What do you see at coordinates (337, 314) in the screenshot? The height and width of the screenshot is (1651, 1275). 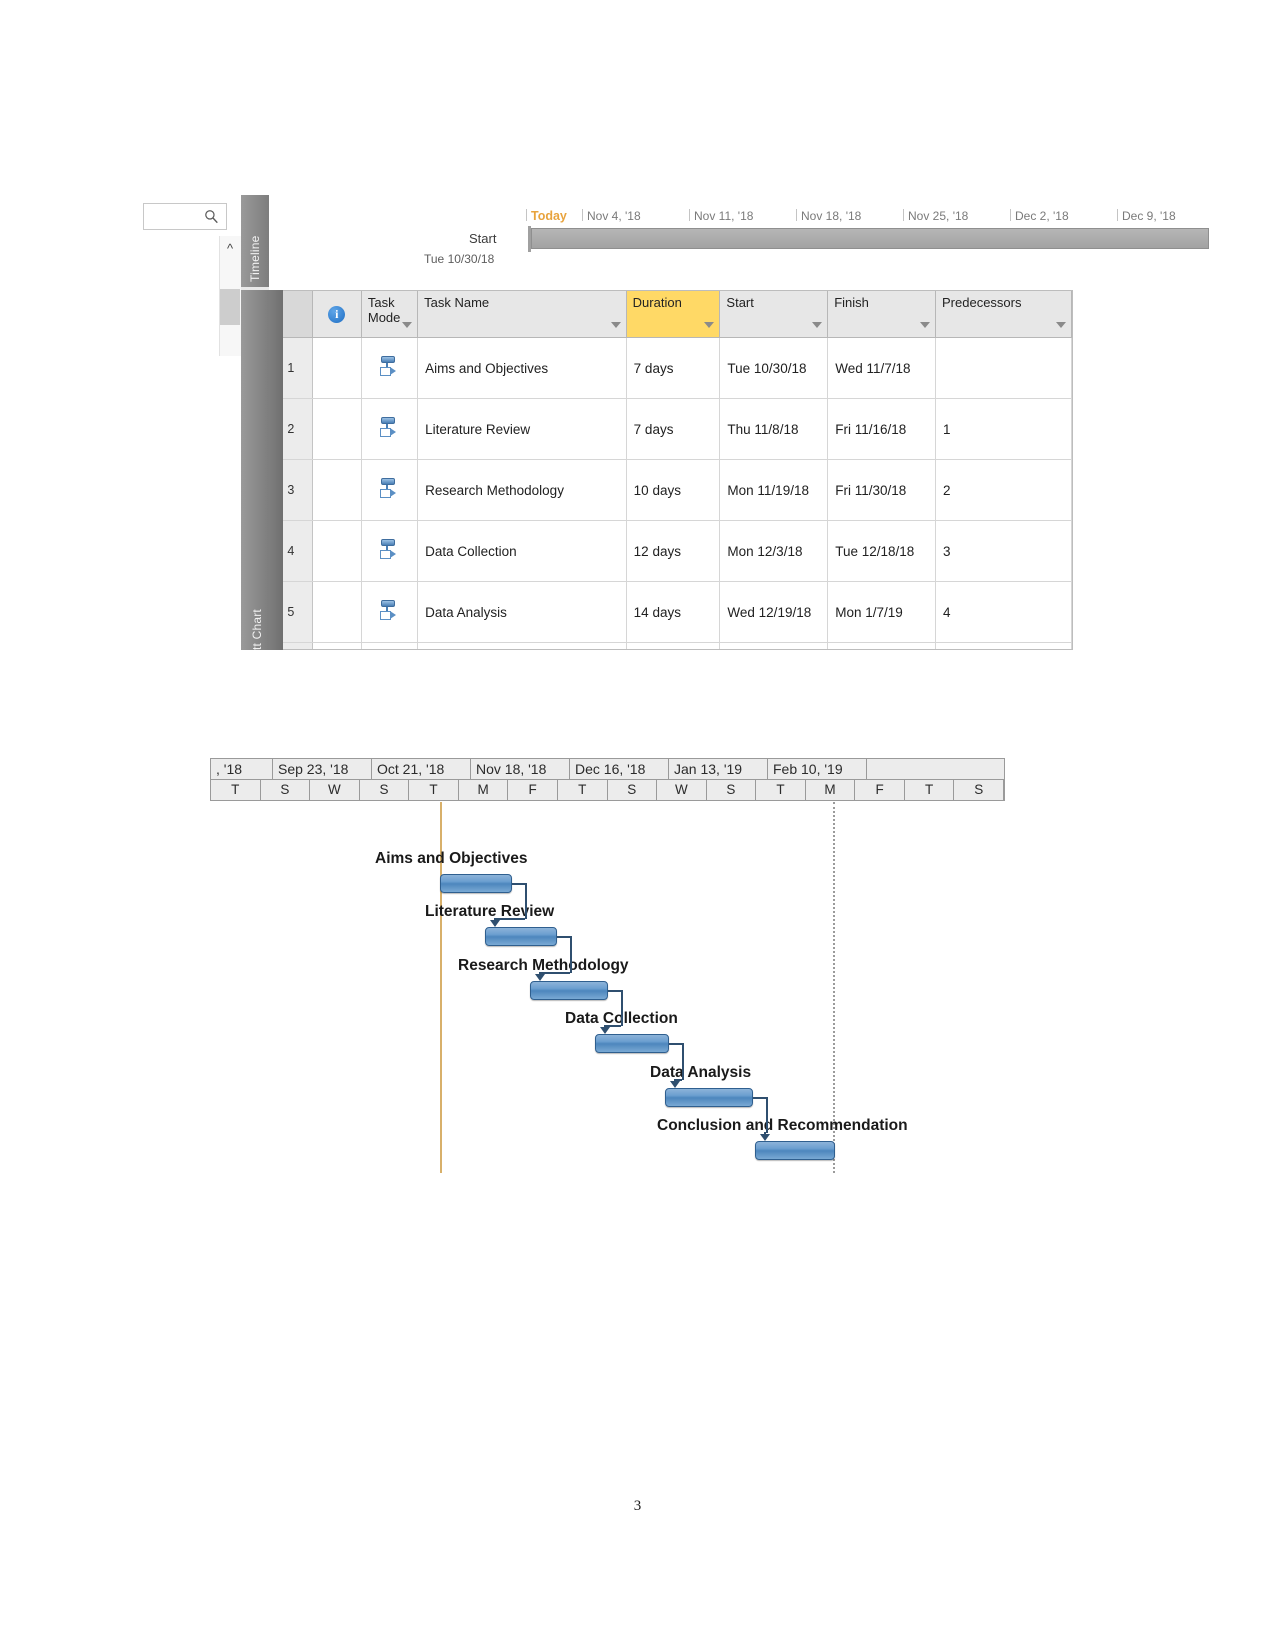 I see `column-header-indicators: i` at bounding box center [337, 314].